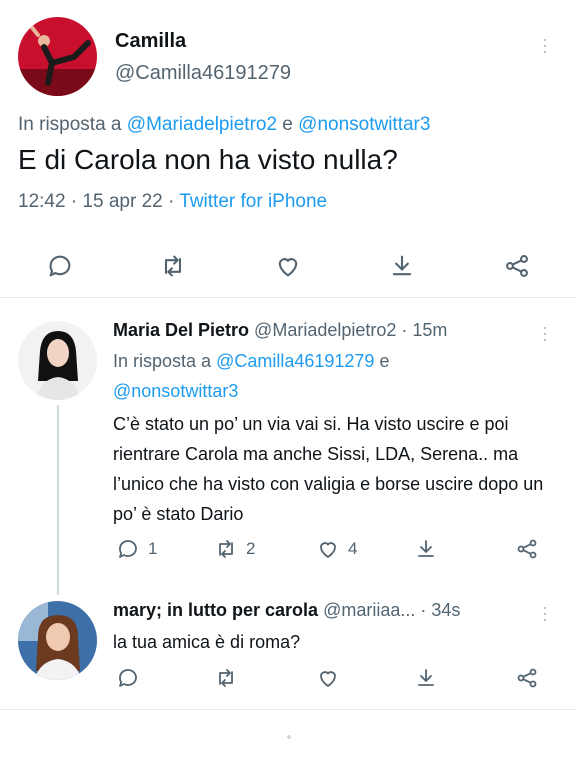  What do you see at coordinates (173, 201) in the screenshot?
I see `tweet-meta: 12:42 · 15 apr 22 · Twitter for iPhone` at bounding box center [173, 201].